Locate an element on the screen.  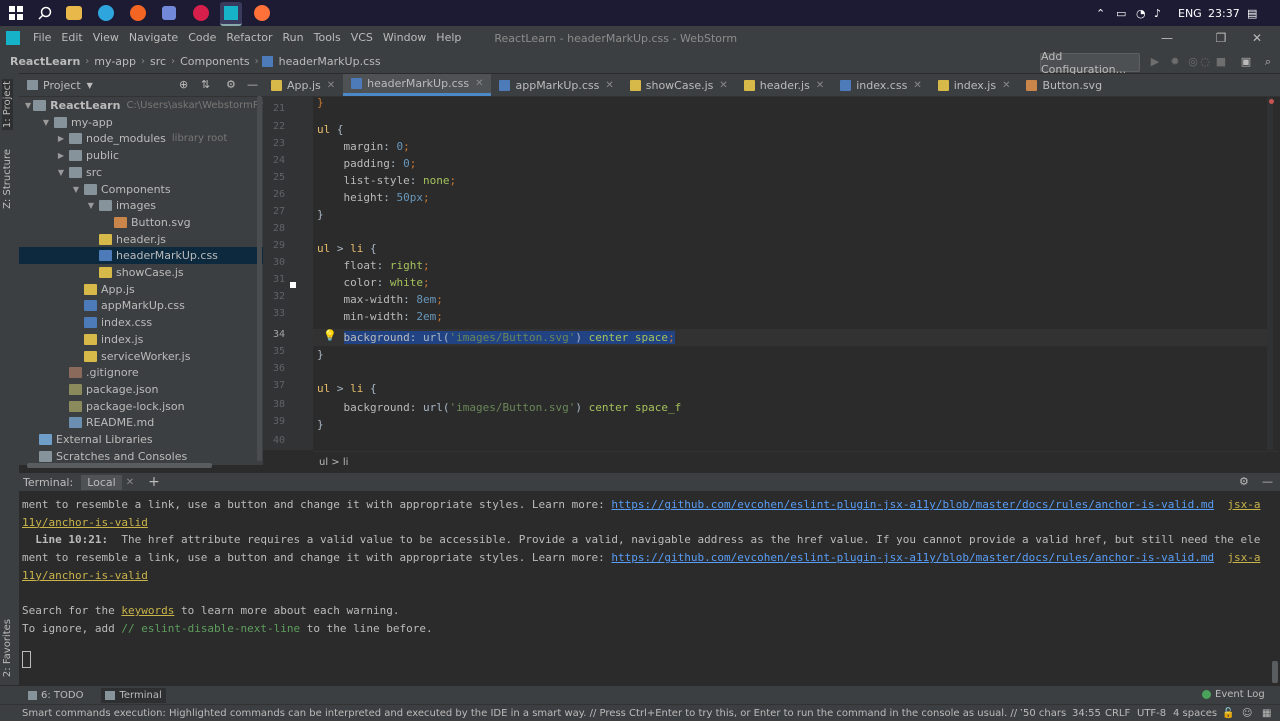
volume-icon: ♪ is located at coordinates (1157, 13).